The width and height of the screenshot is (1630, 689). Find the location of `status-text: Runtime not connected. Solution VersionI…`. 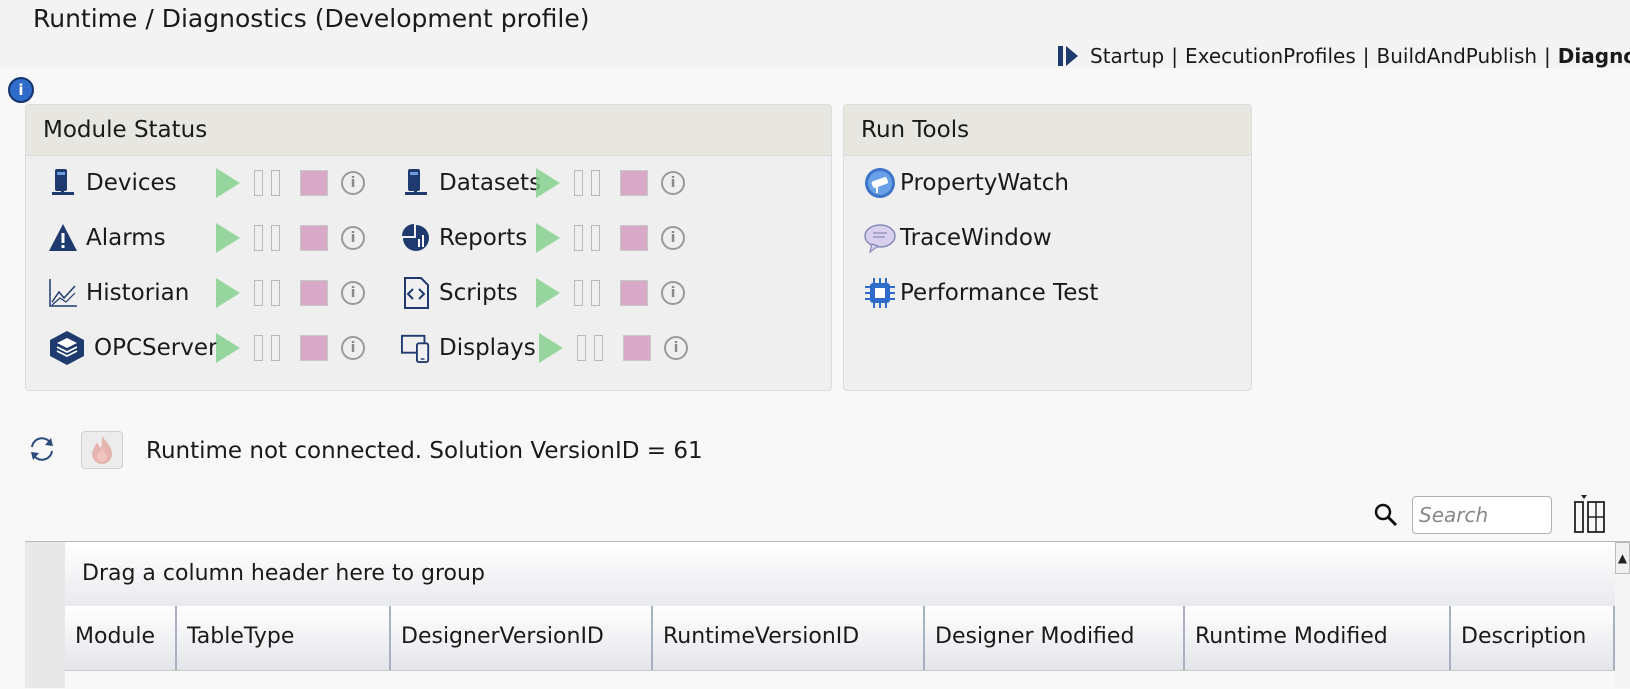

status-text: Runtime not connected. Solution VersionI… is located at coordinates (424, 451).